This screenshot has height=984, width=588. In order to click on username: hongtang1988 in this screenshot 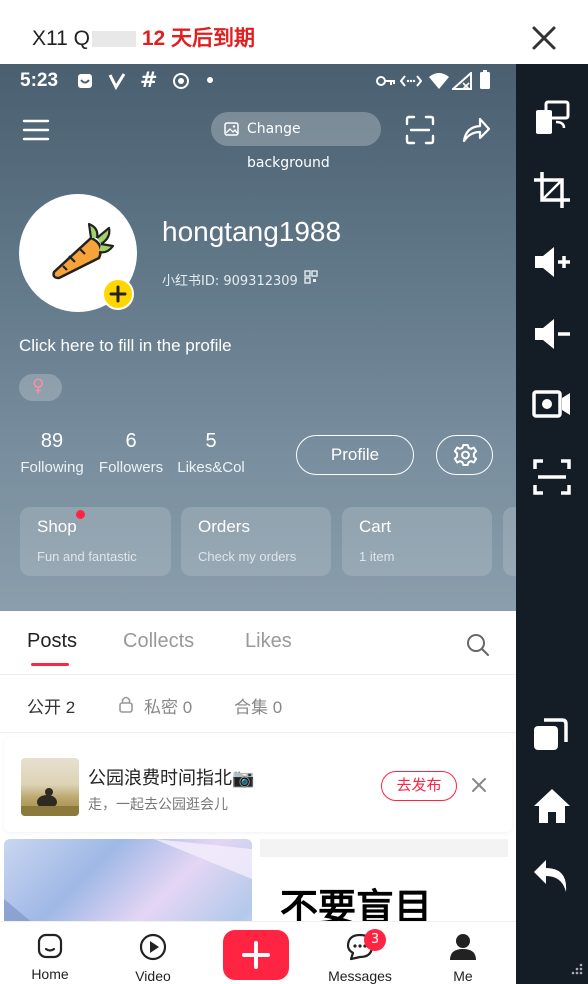, I will do `click(252, 231)`.